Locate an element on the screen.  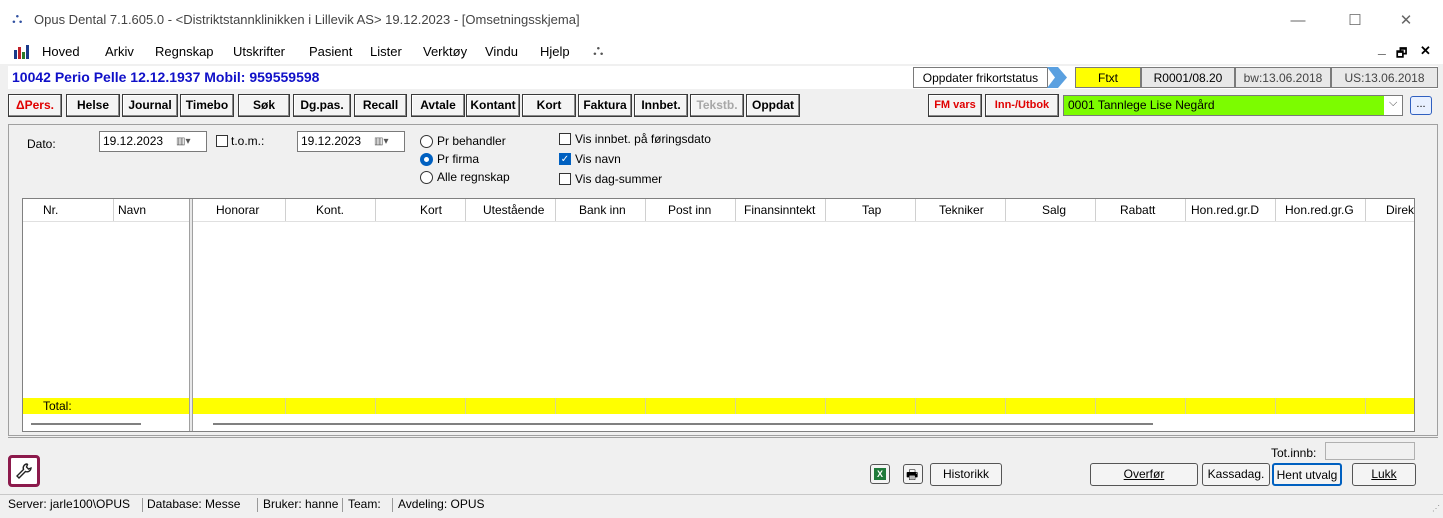
radio-pr-behandler-label: Pr behandler is located at coordinates (471, 141).